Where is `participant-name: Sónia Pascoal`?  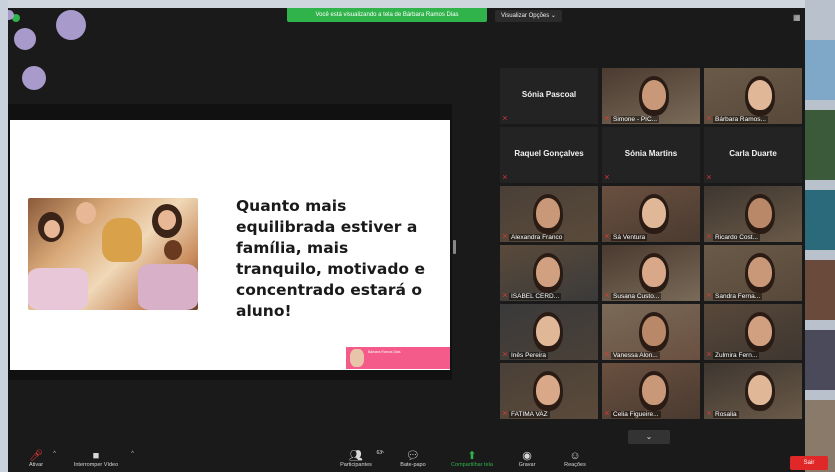 participant-name: Sónia Pascoal is located at coordinates (549, 94).